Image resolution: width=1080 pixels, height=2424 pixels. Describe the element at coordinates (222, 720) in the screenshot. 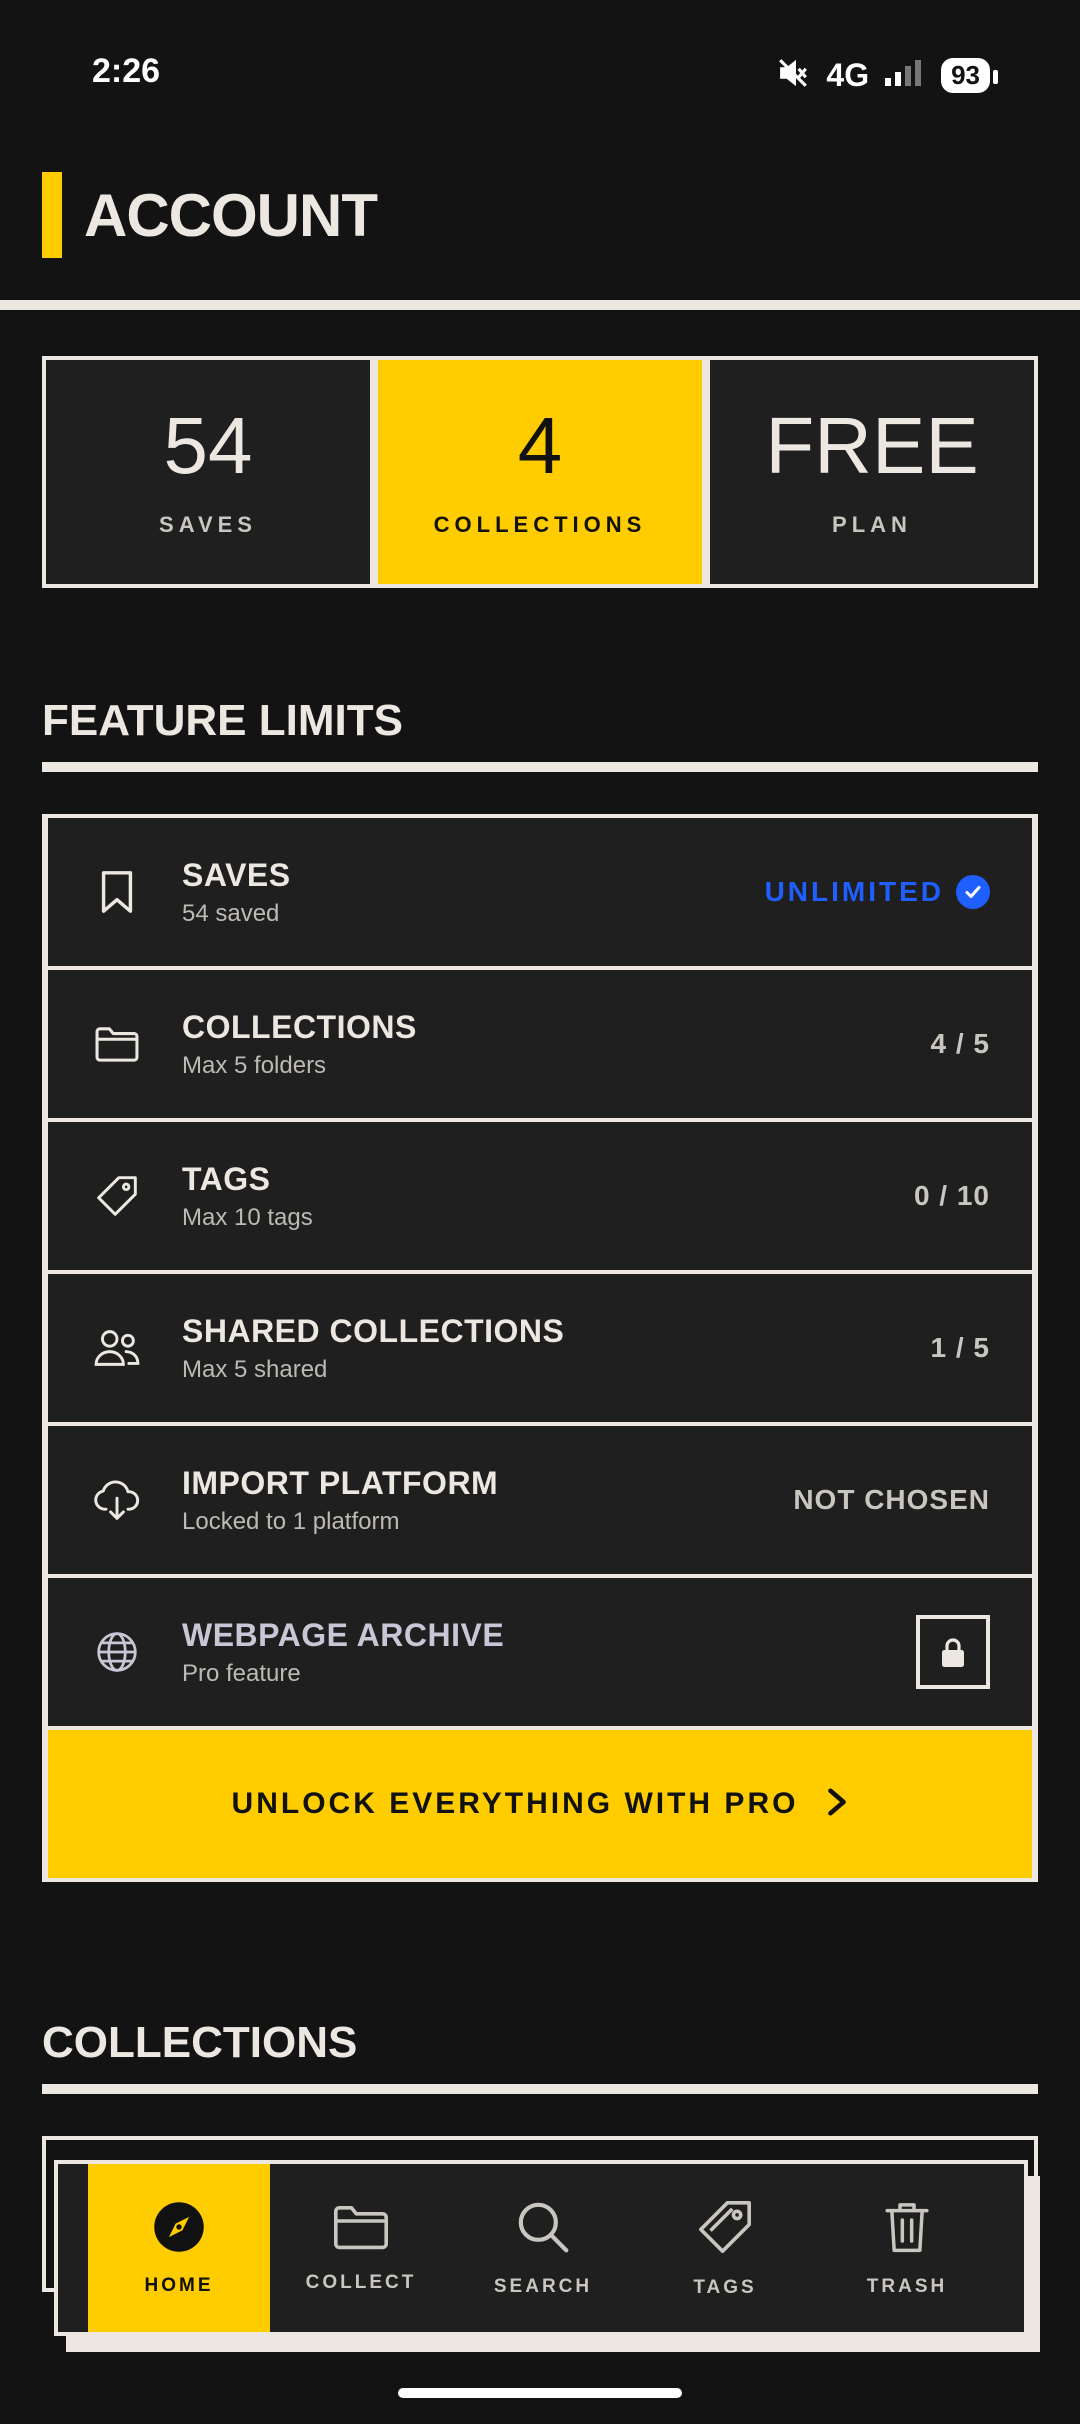

I see `feature-limits-title: FEATURE LIMITS` at that location.